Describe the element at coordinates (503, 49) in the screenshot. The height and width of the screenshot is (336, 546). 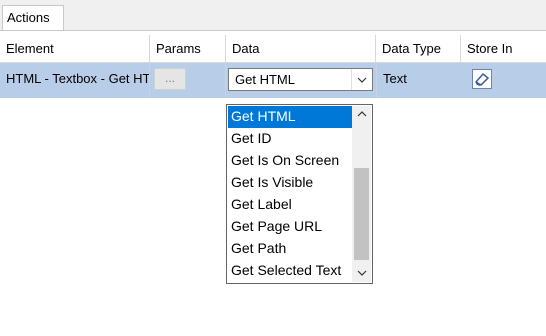
I see `column-header-store-in: Store In` at that location.